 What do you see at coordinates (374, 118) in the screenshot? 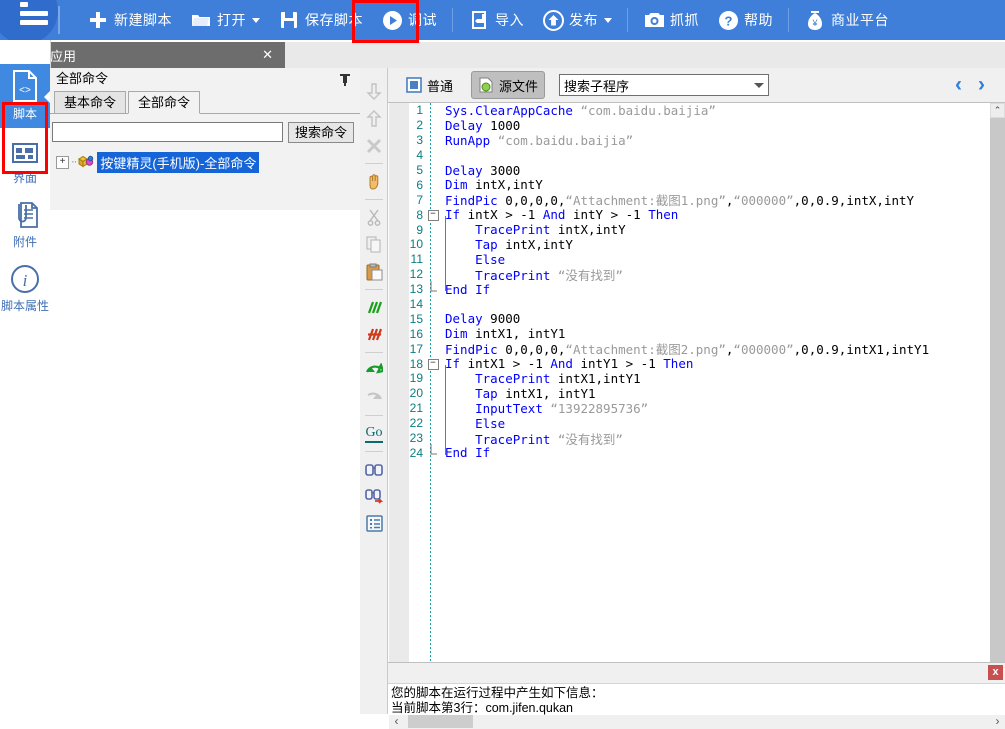
I see `move-up-button` at bounding box center [374, 118].